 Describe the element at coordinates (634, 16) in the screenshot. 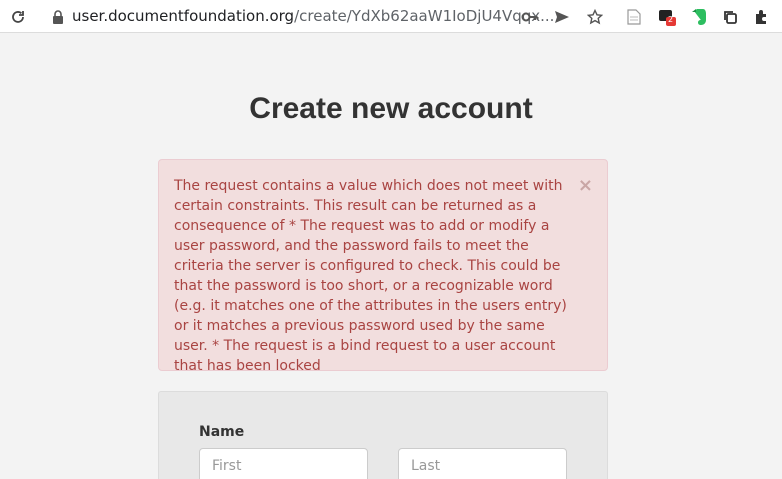

I see `document-extension-icon` at that location.